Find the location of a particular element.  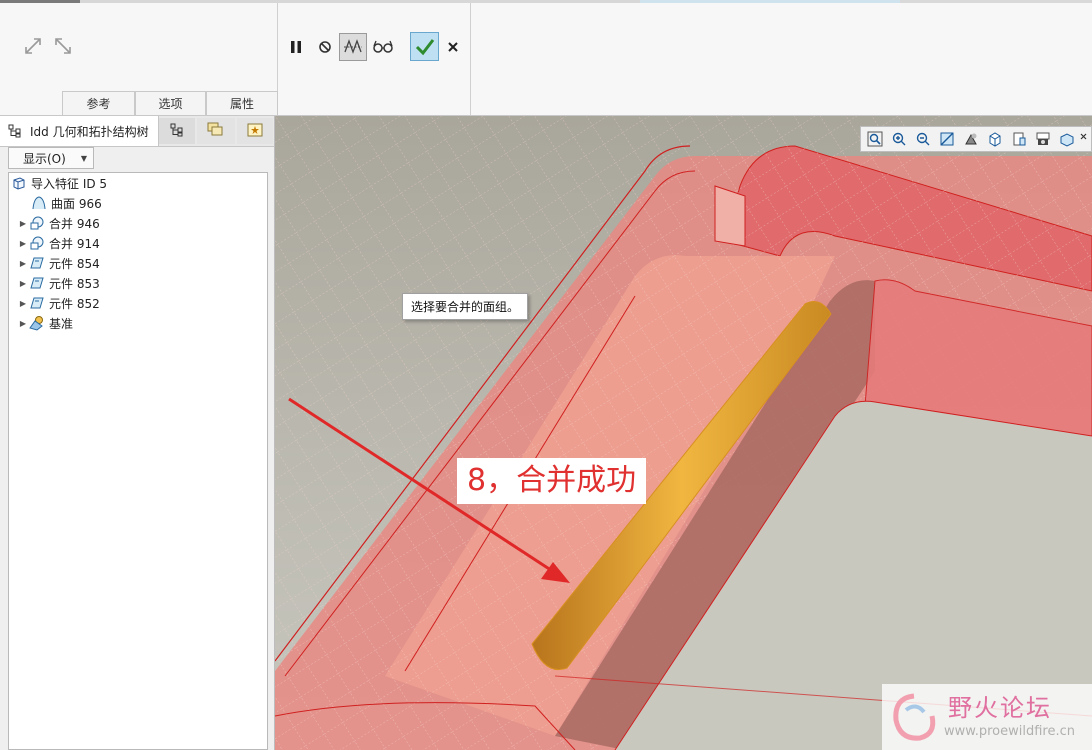

view-toolbar is located at coordinates (976, 139).